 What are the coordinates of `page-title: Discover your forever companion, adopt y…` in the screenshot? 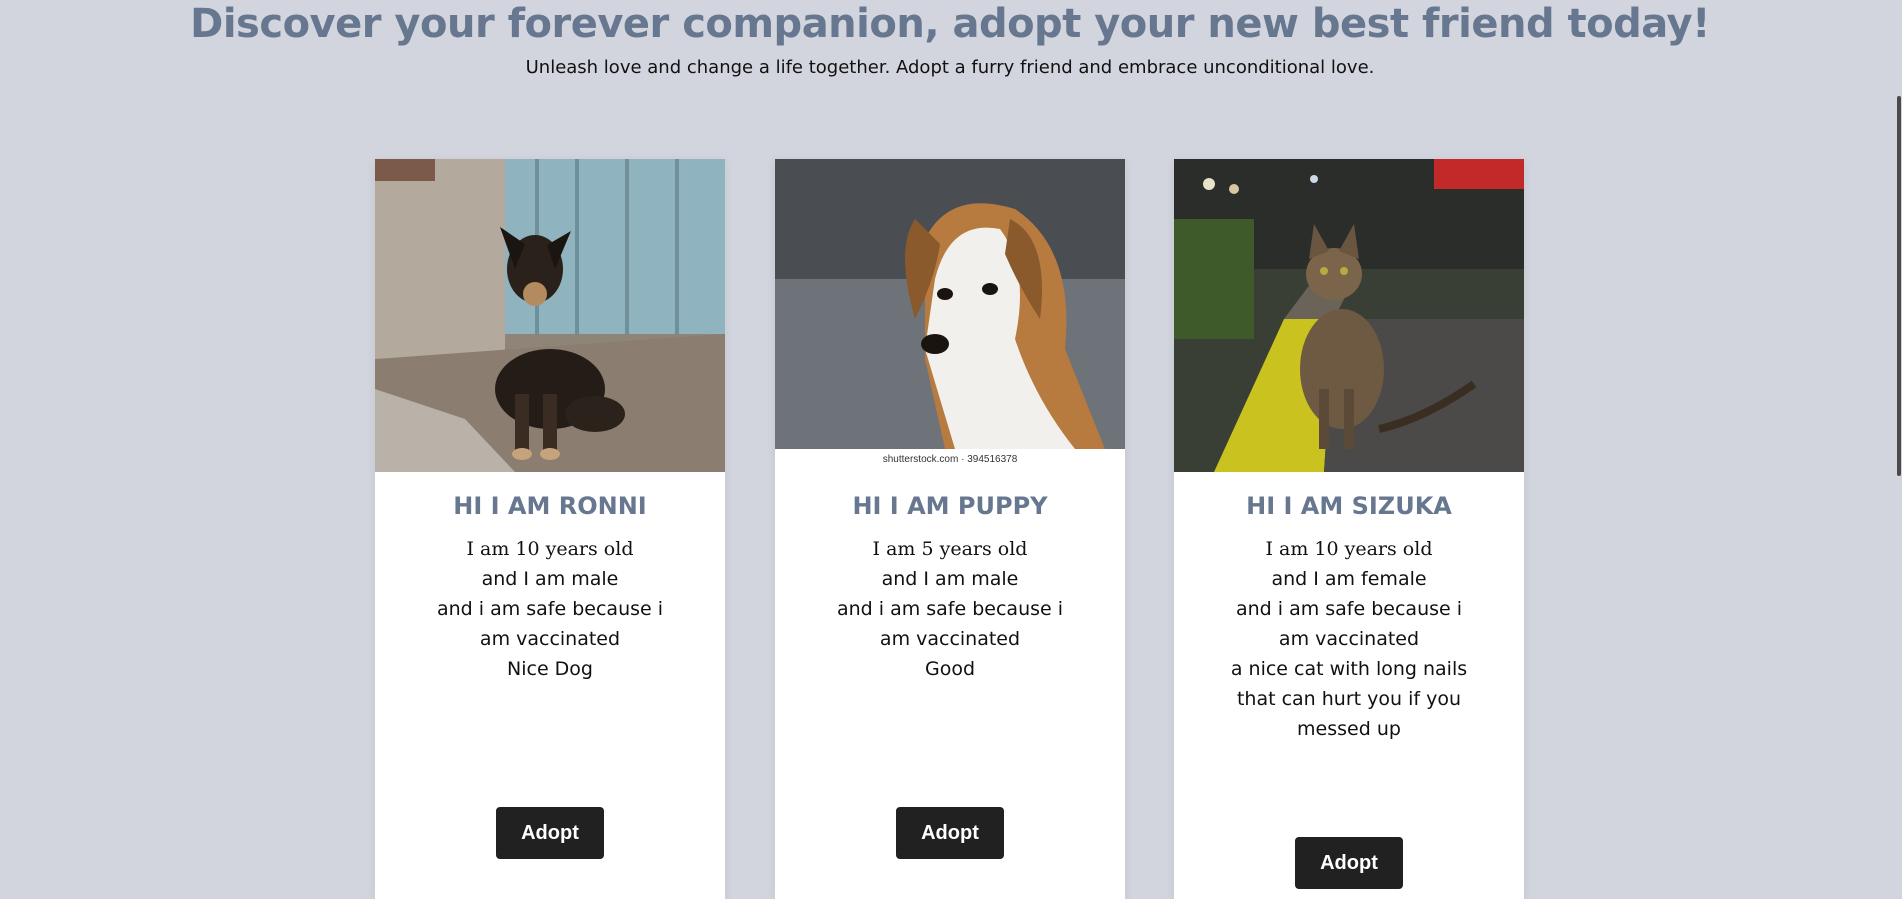 It's located at (950, 24).